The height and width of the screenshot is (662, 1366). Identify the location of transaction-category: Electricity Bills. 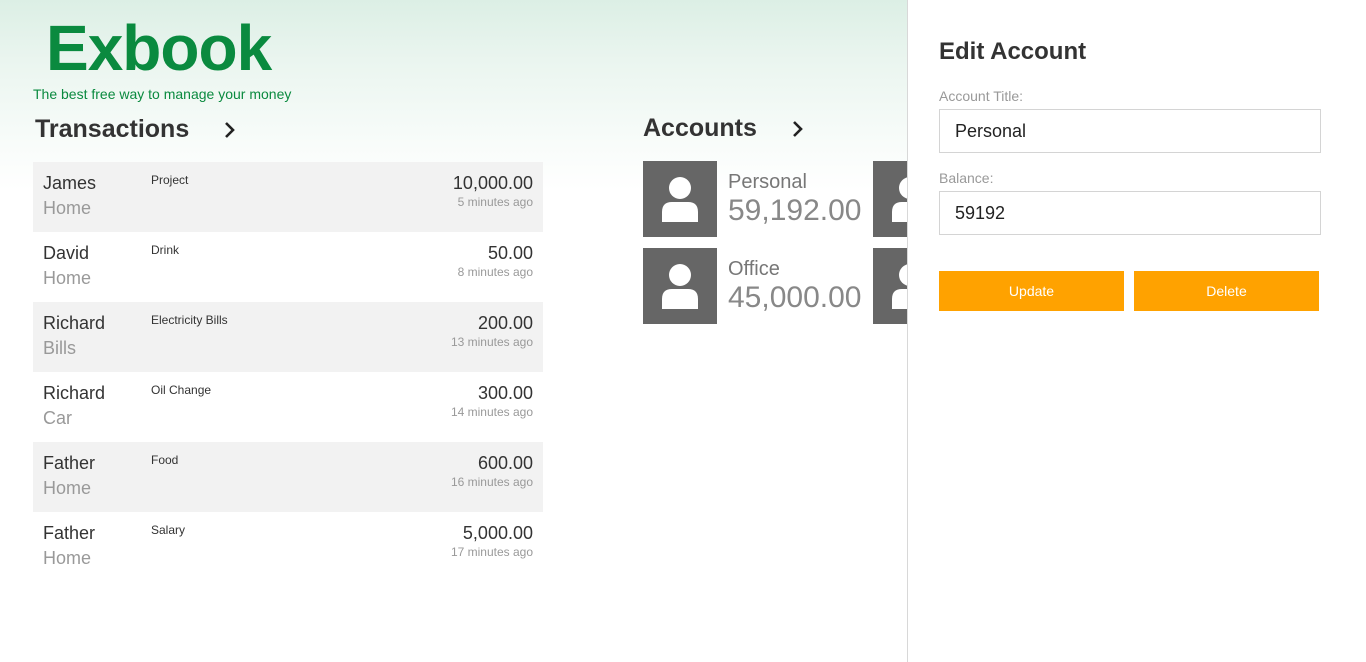
(189, 320).